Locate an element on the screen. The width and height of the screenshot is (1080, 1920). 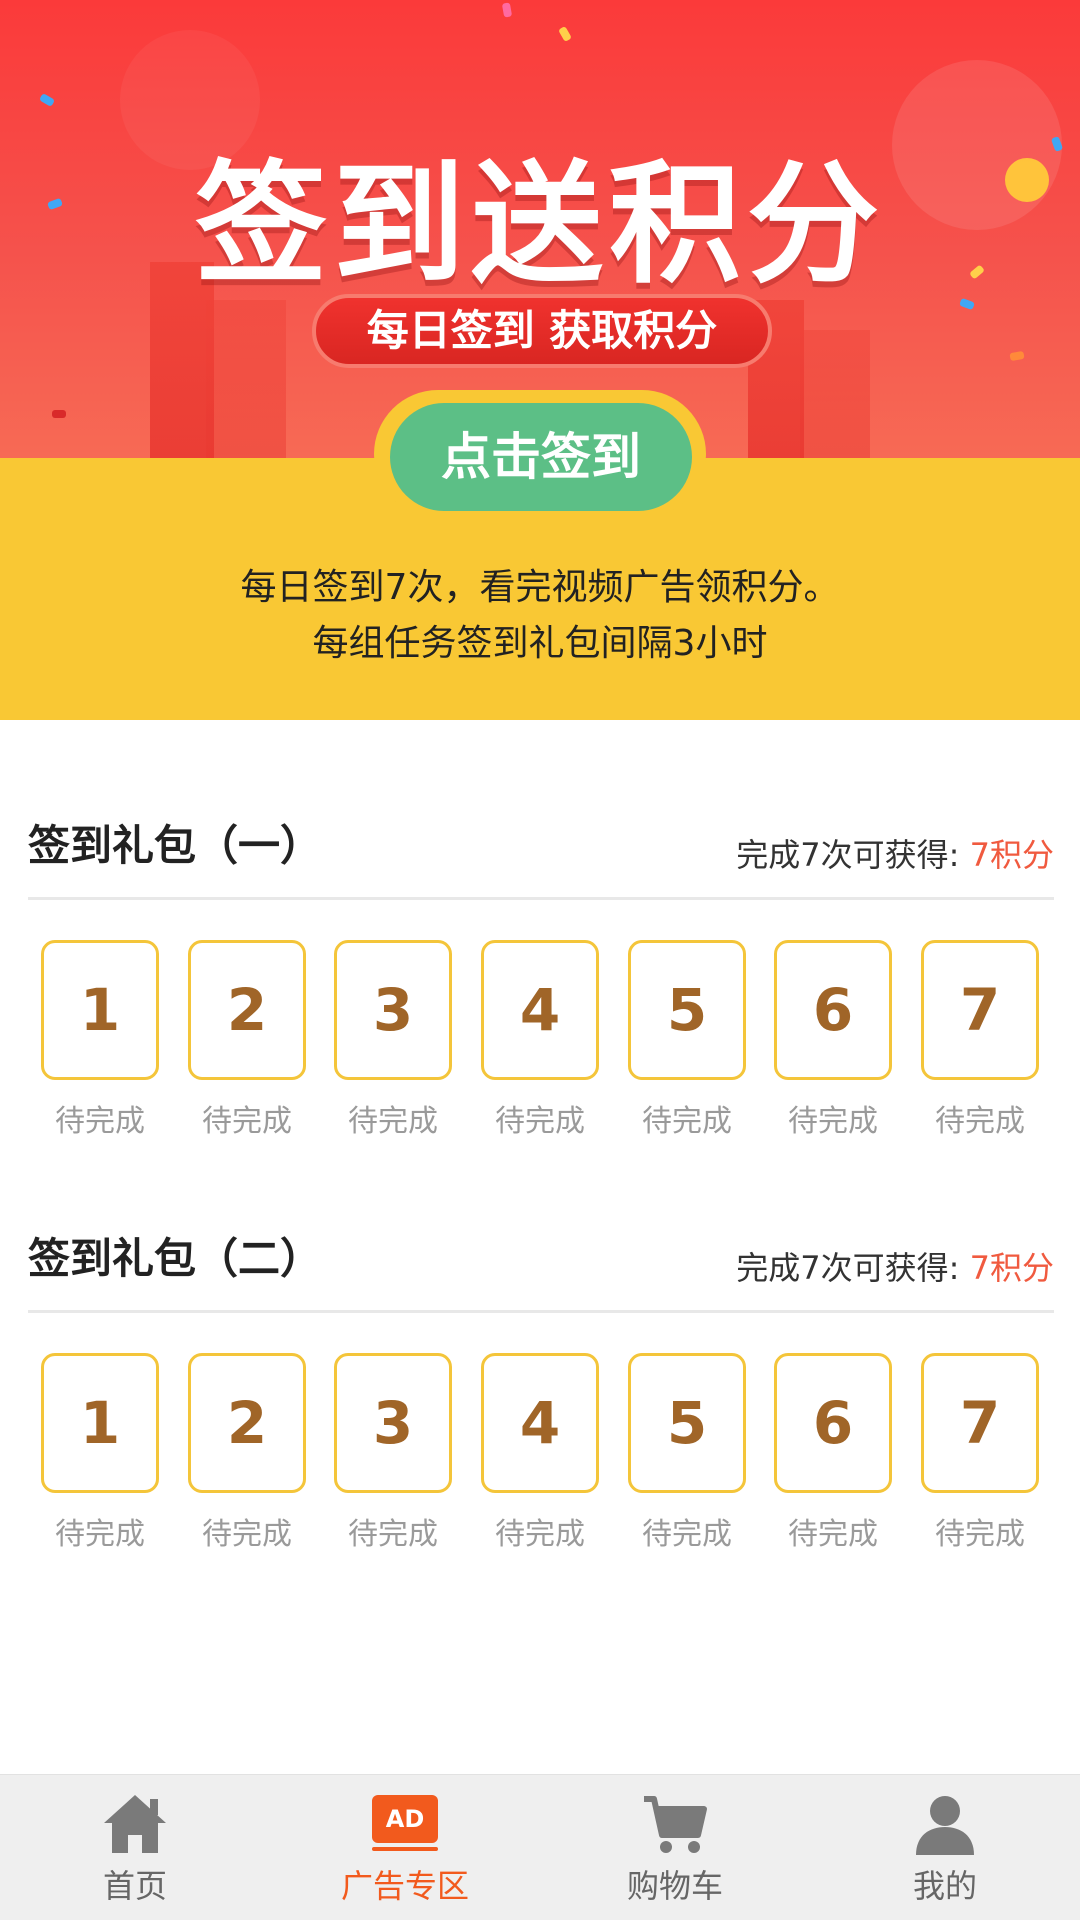
nav-label: 广告专区 is located at coordinates (404, 1886).